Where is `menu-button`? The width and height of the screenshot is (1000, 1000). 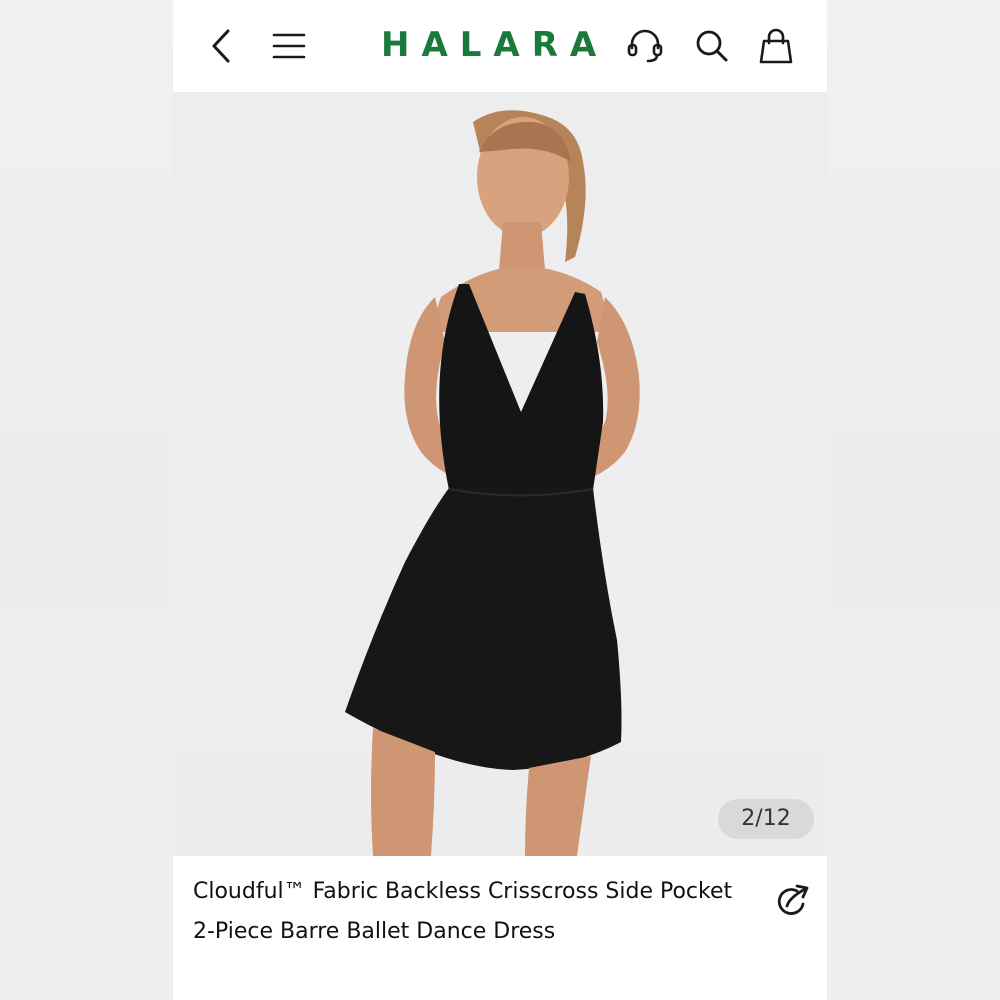 menu-button is located at coordinates (289, 46).